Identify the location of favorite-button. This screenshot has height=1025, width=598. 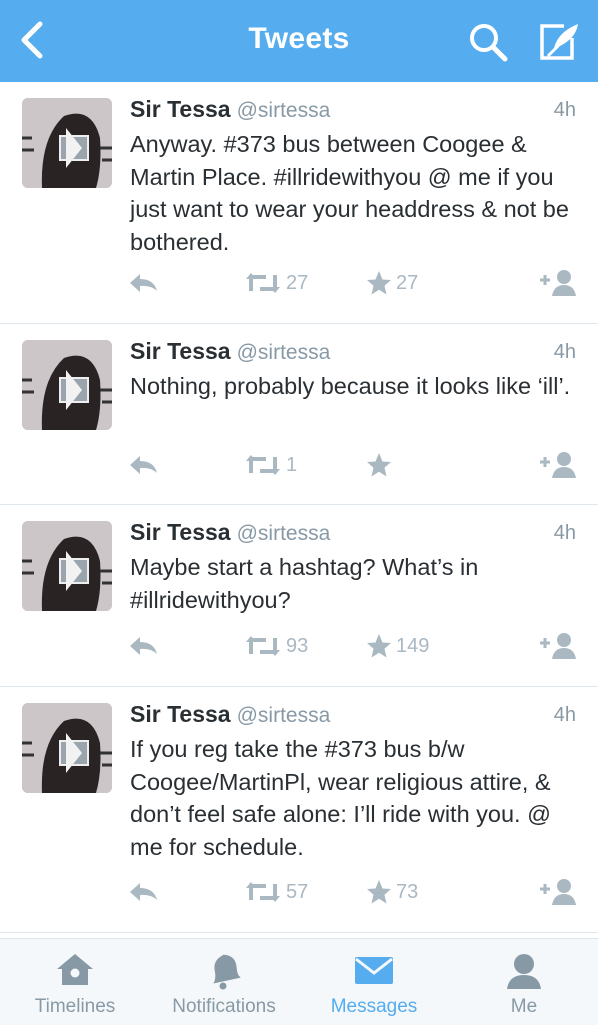
(381, 465).